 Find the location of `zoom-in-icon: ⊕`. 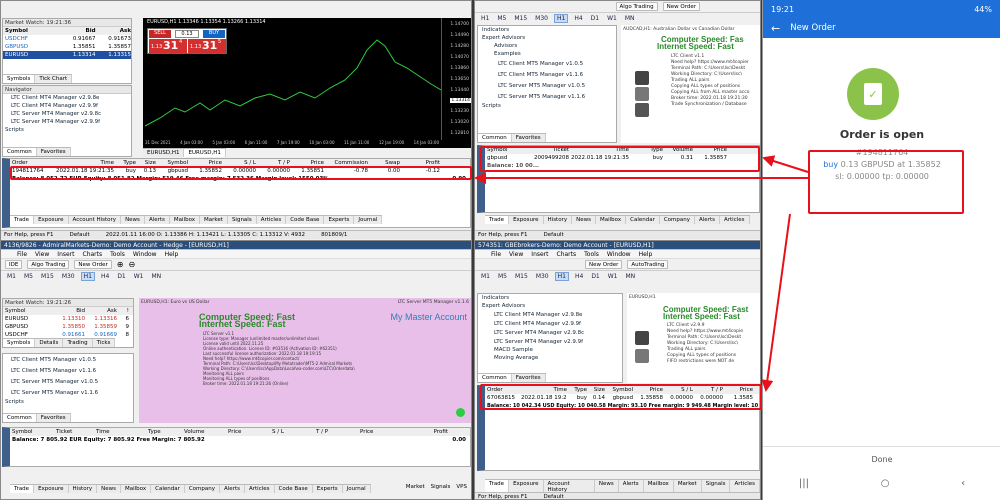

zoom-in-icon: ⊕ is located at coordinates (120, 264).